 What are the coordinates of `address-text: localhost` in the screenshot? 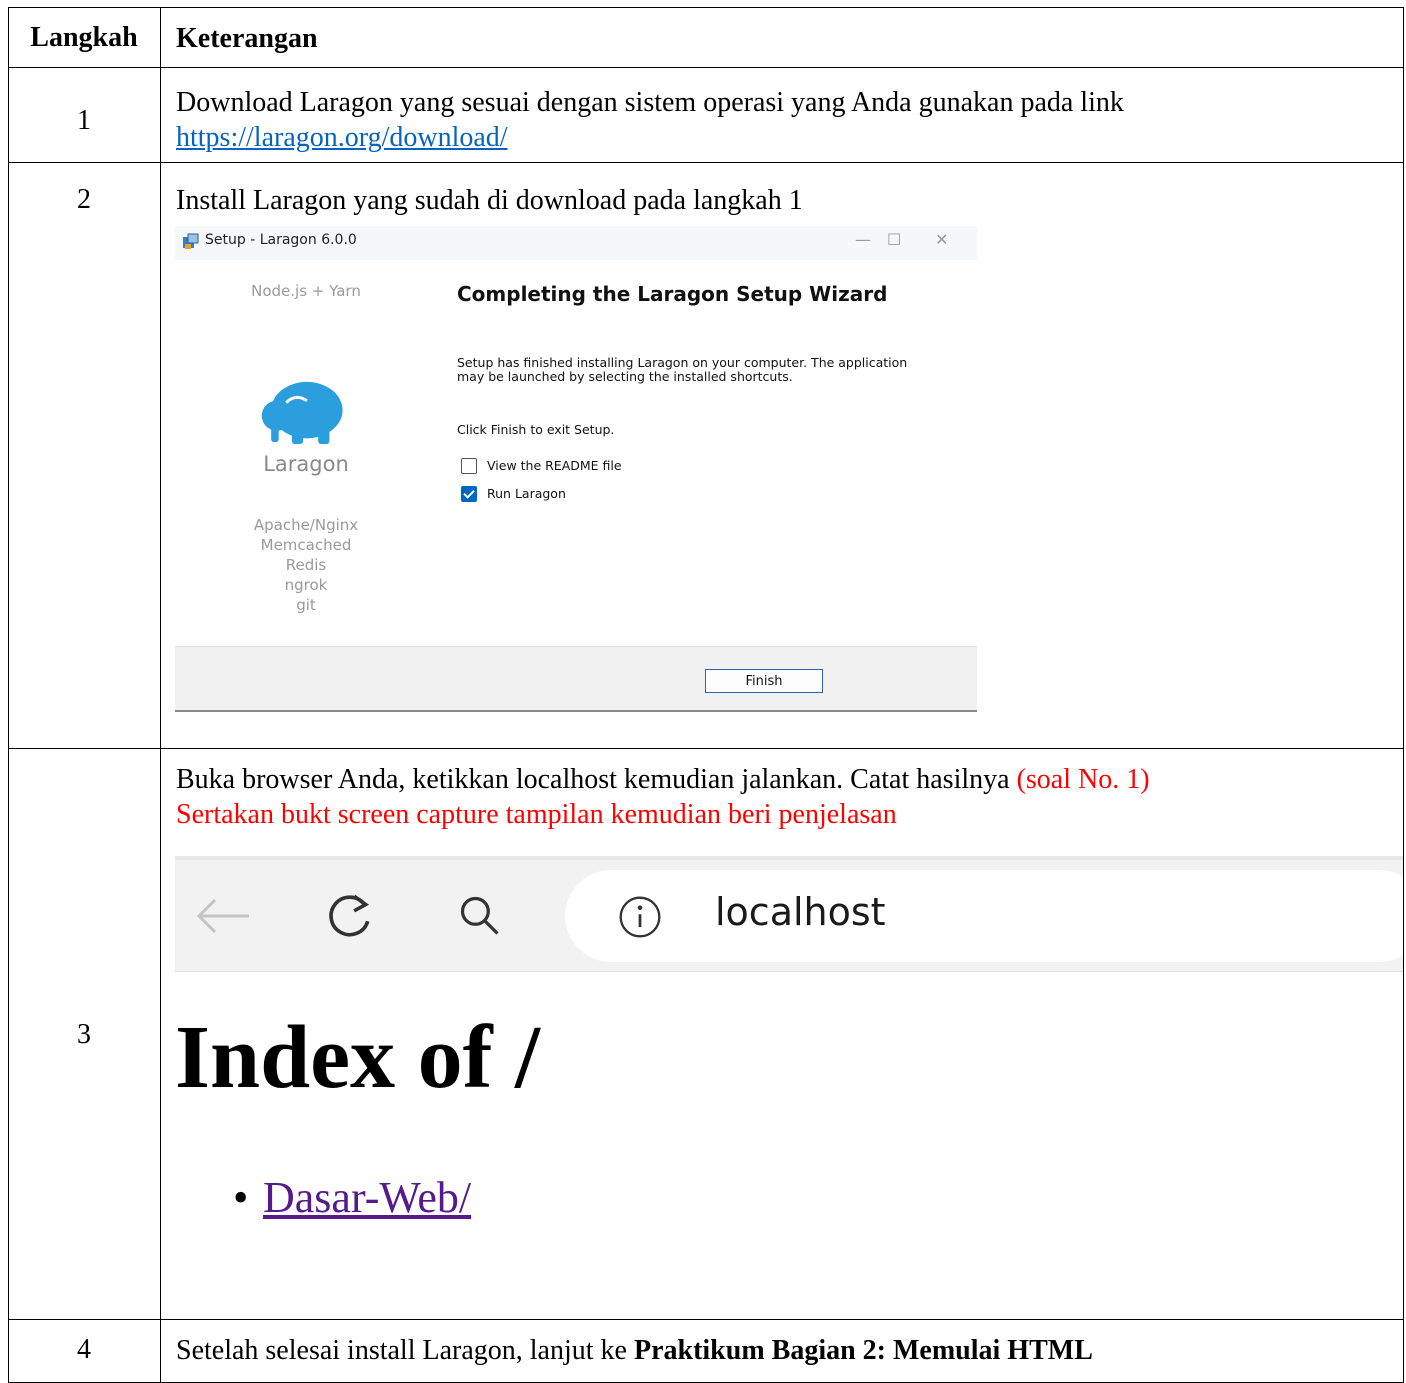 It's located at (800, 912).